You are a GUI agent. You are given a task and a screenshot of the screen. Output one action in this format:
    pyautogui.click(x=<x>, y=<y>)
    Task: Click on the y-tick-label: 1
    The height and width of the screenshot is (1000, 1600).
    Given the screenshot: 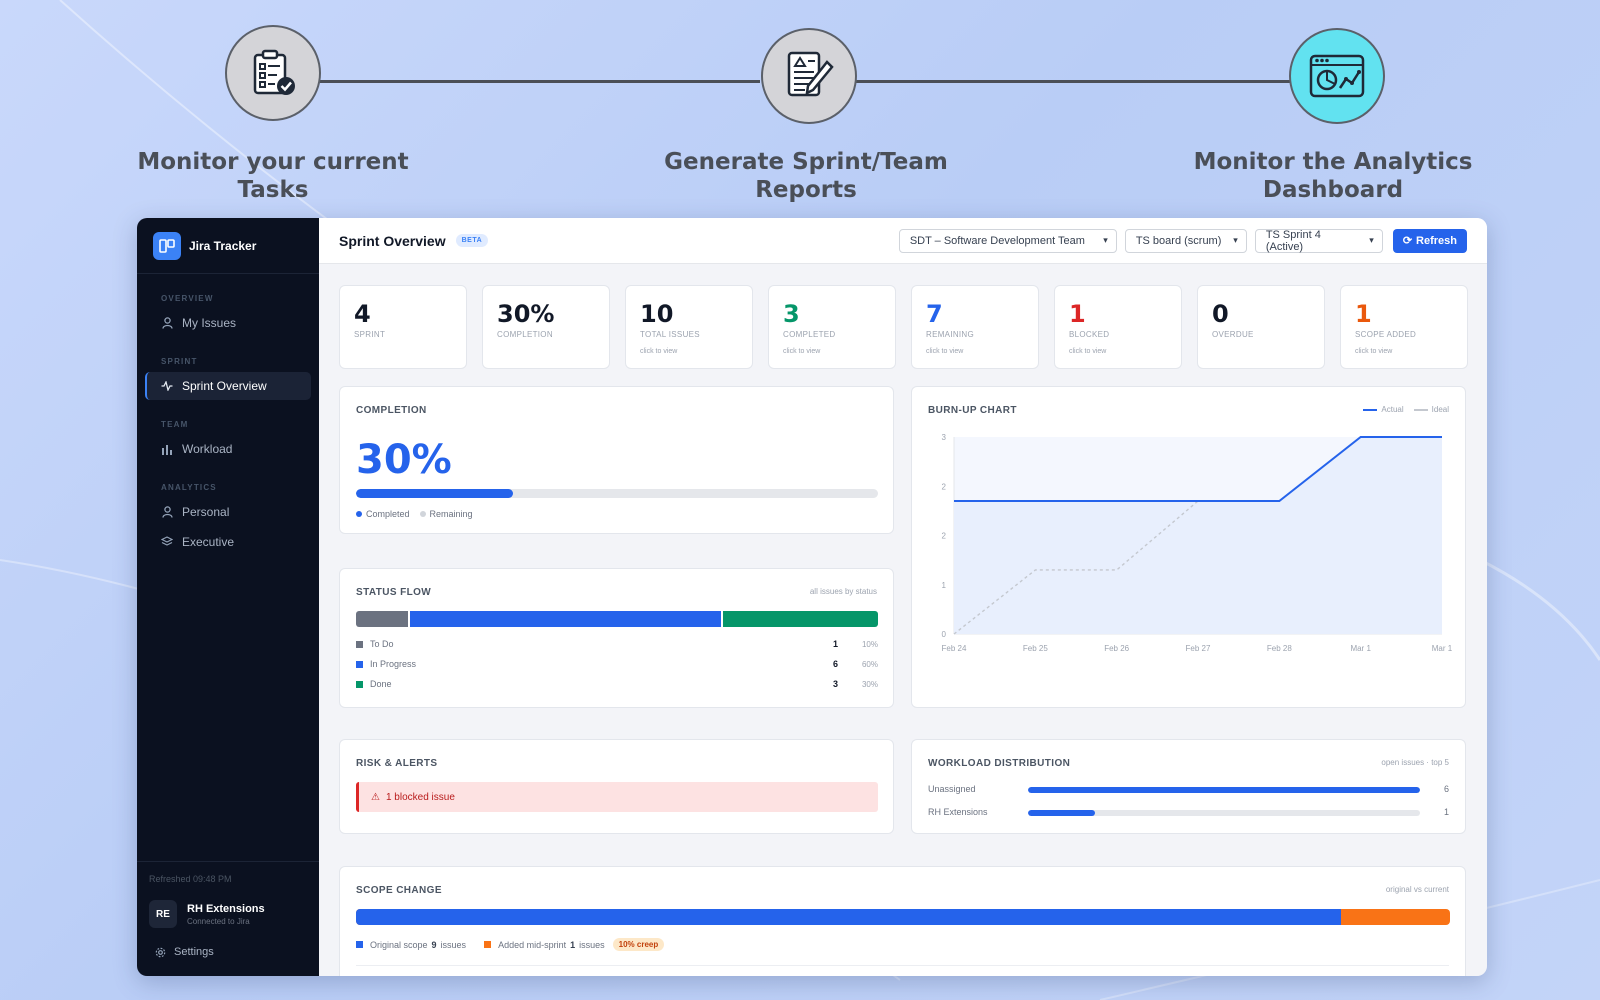 What is the action you would take?
    pyautogui.click(x=944, y=585)
    